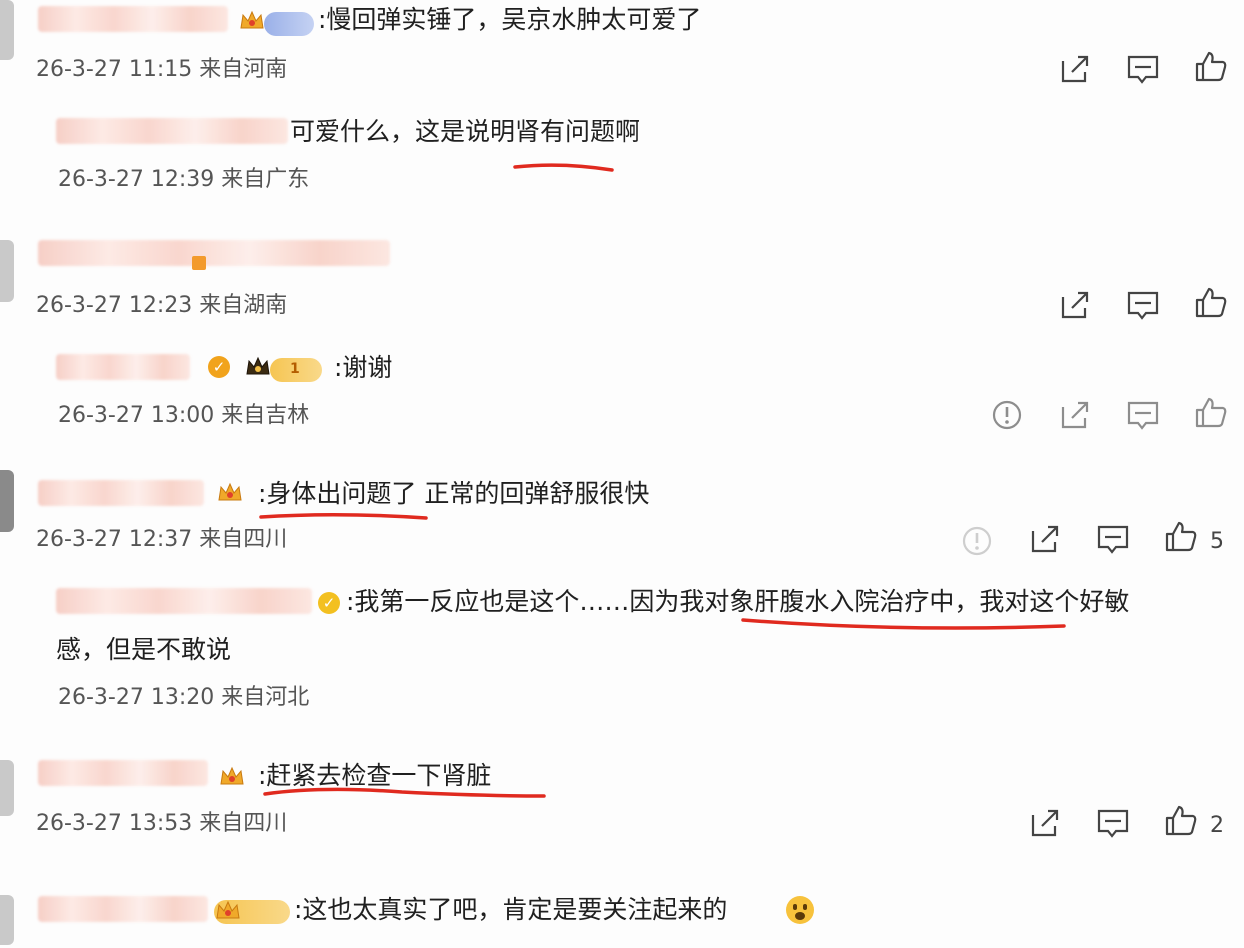 This screenshot has height=948, width=1244. Describe the element at coordinates (162, 305) in the screenshot. I see `comment-meta: 26-3-27 12:23 来自湖南` at that location.